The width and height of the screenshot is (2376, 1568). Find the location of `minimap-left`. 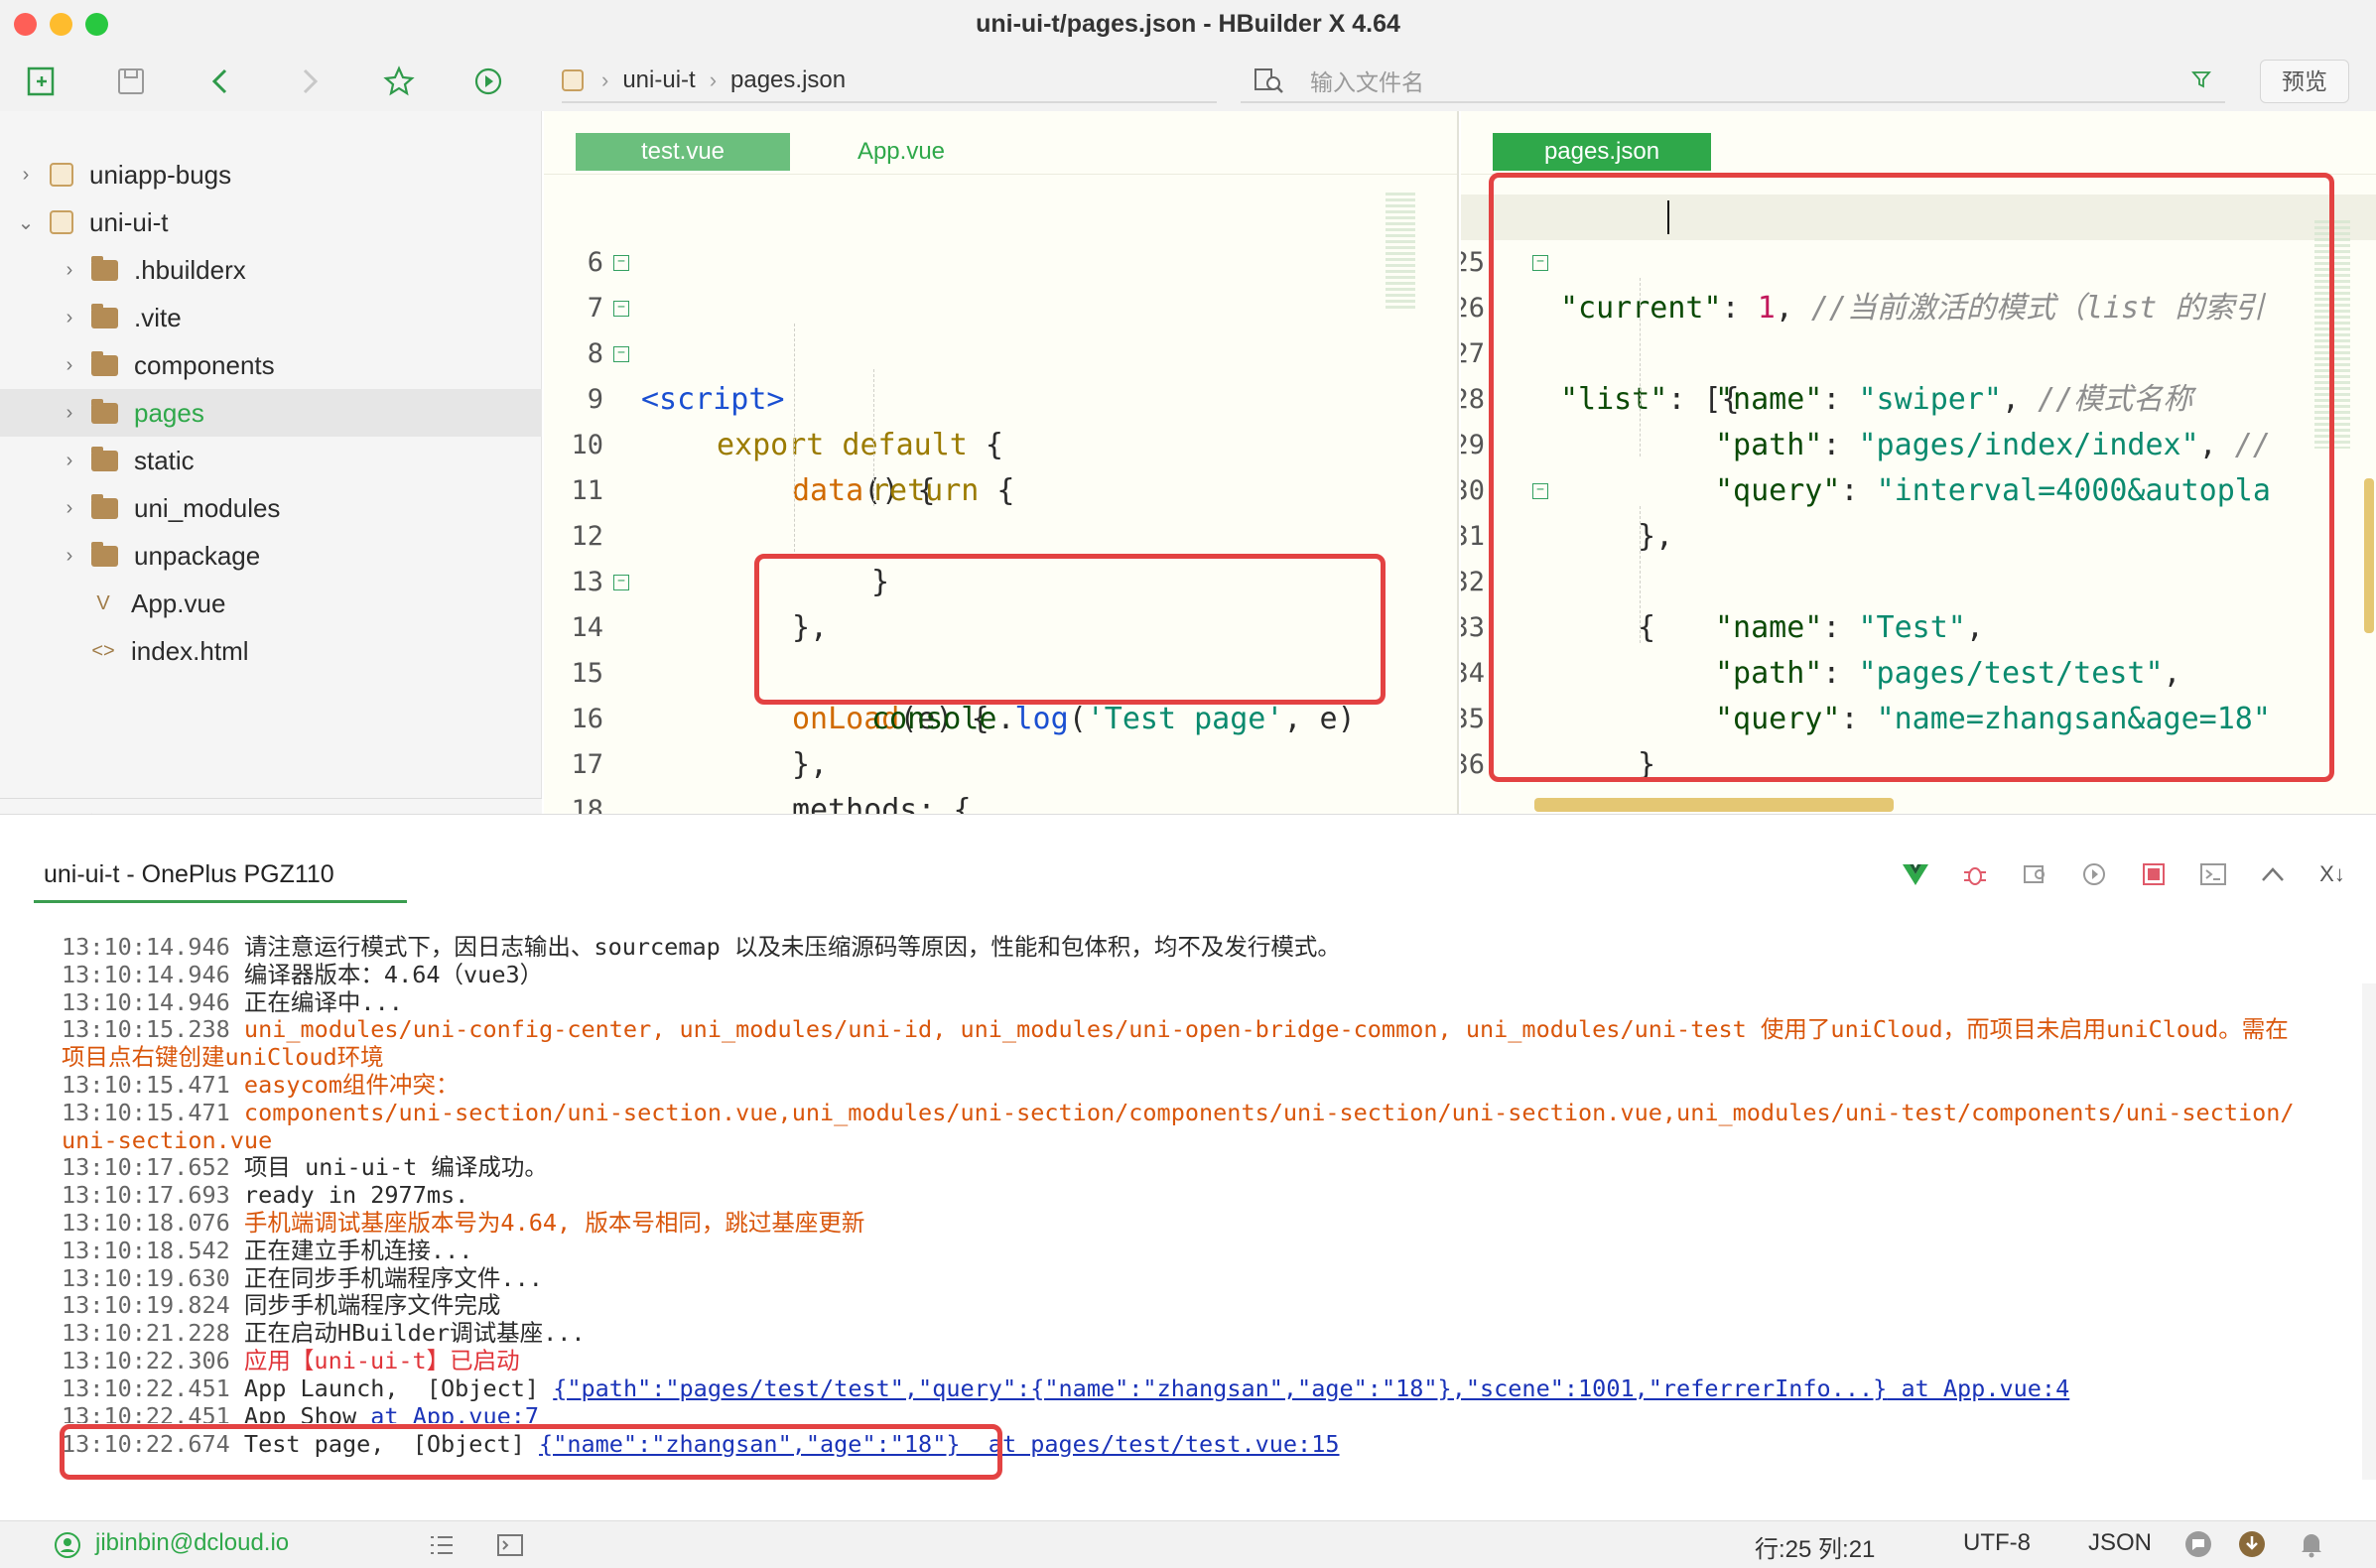

minimap-left is located at coordinates (1400, 252).